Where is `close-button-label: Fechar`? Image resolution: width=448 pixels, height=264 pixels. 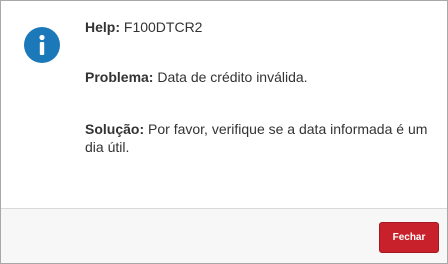
close-button-label: Fechar is located at coordinates (409, 237).